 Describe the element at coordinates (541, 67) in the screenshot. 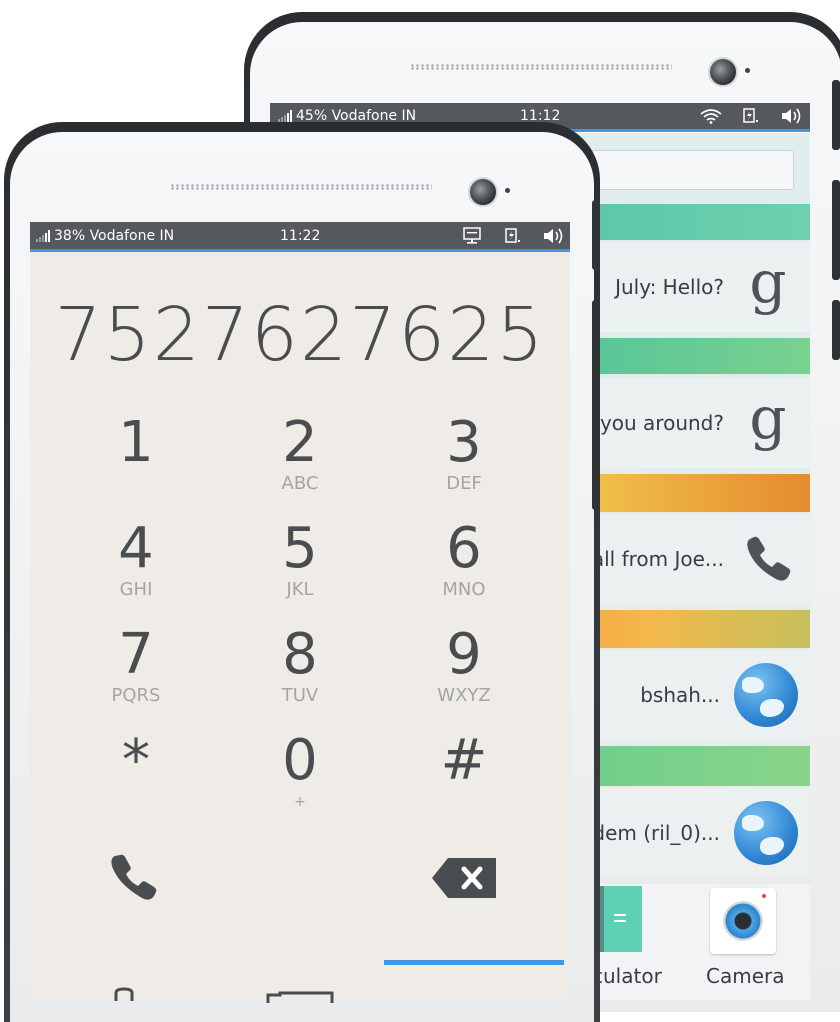

I see `back-phone-speaker` at that location.